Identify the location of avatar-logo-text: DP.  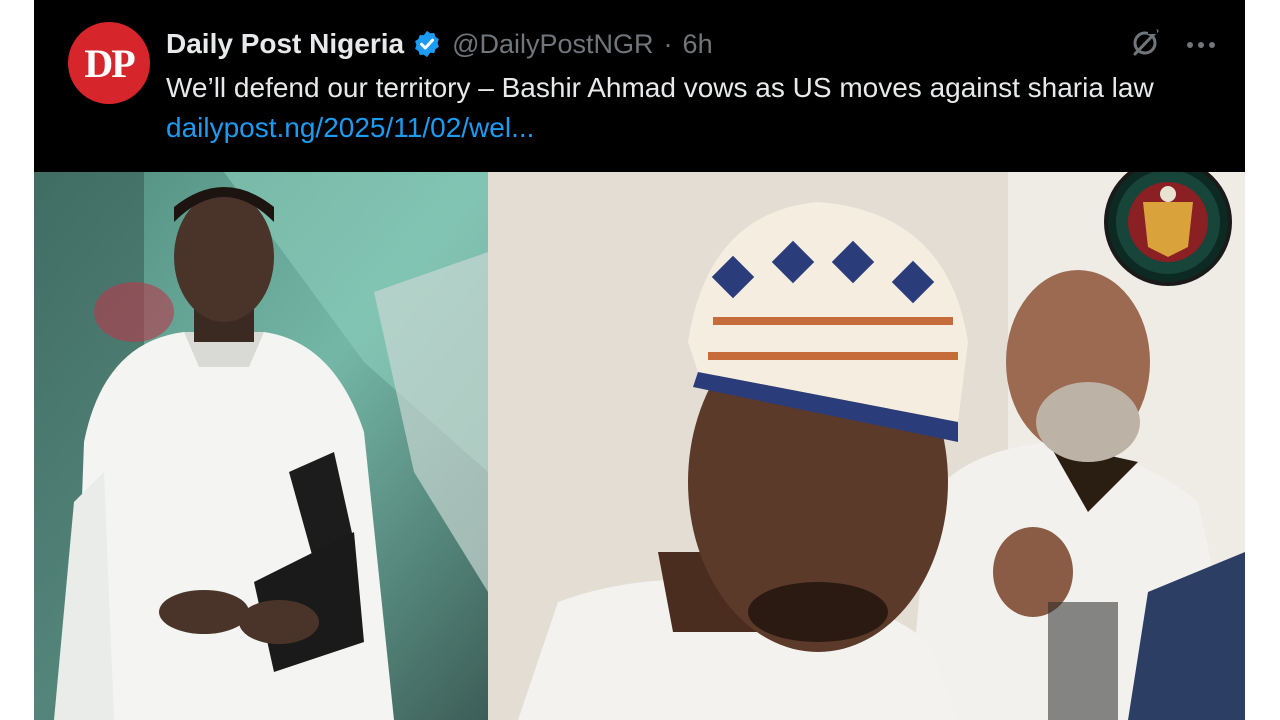
(109, 63).